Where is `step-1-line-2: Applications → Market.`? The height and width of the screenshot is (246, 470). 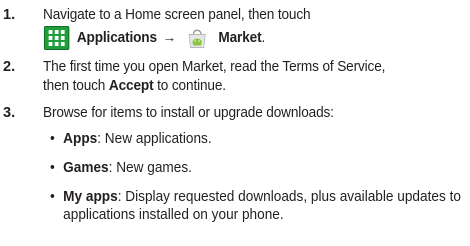
step-1-line-2: Applications → Market. is located at coordinates (242, 38).